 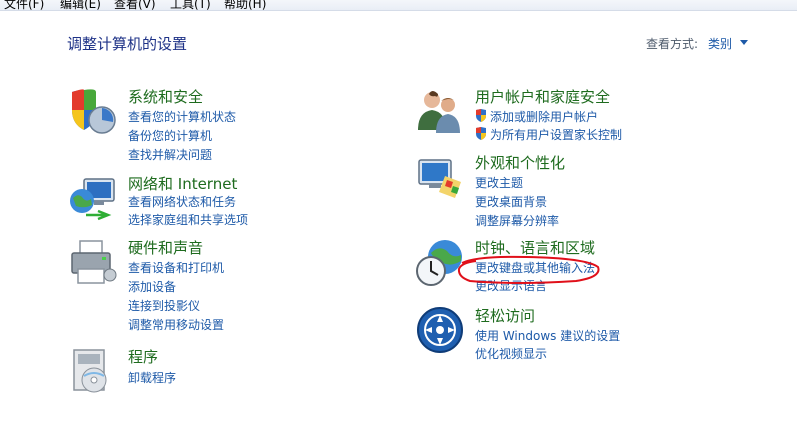 What do you see at coordinates (440, 330) in the screenshot?
I see `ease-of-access-icon` at bounding box center [440, 330].